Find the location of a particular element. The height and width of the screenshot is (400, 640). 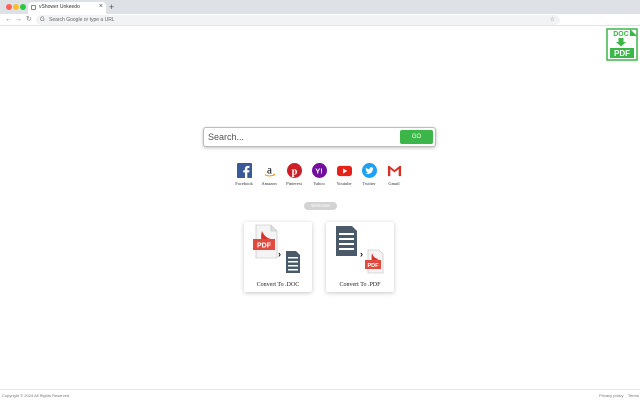

shortcut-label: Gmail is located at coordinates (394, 183).